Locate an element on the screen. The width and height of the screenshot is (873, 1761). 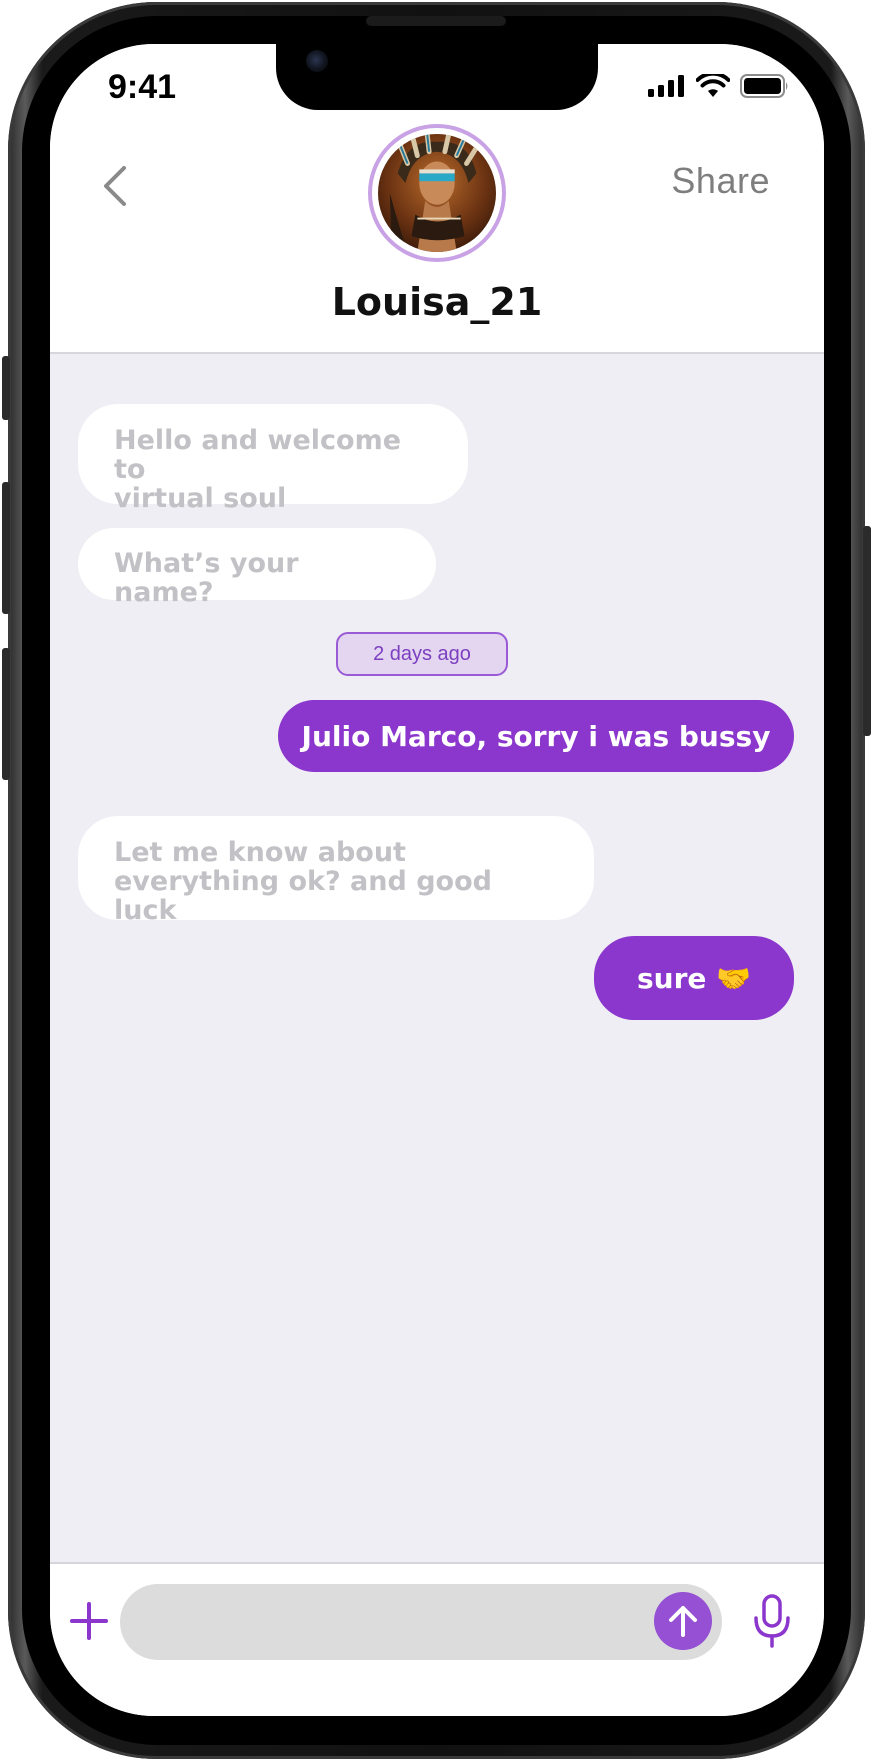
silent-switch is located at coordinates (6, 388).